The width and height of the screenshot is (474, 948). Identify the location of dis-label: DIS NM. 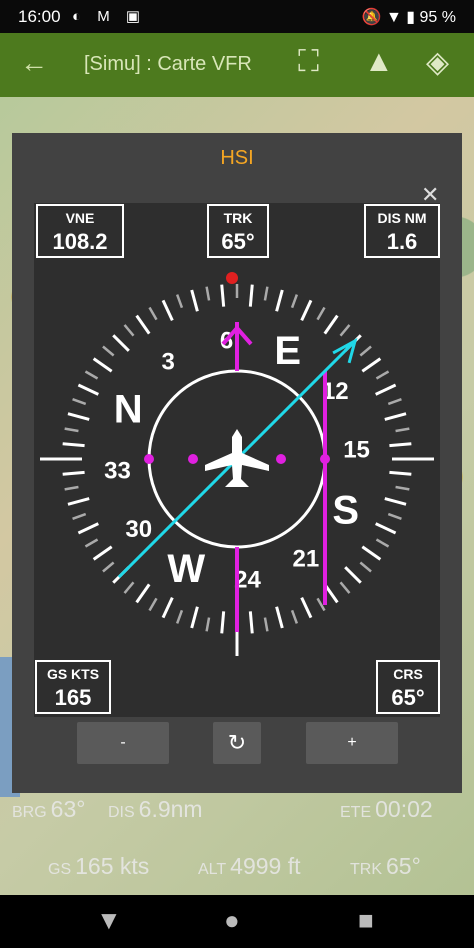
(402, 218).